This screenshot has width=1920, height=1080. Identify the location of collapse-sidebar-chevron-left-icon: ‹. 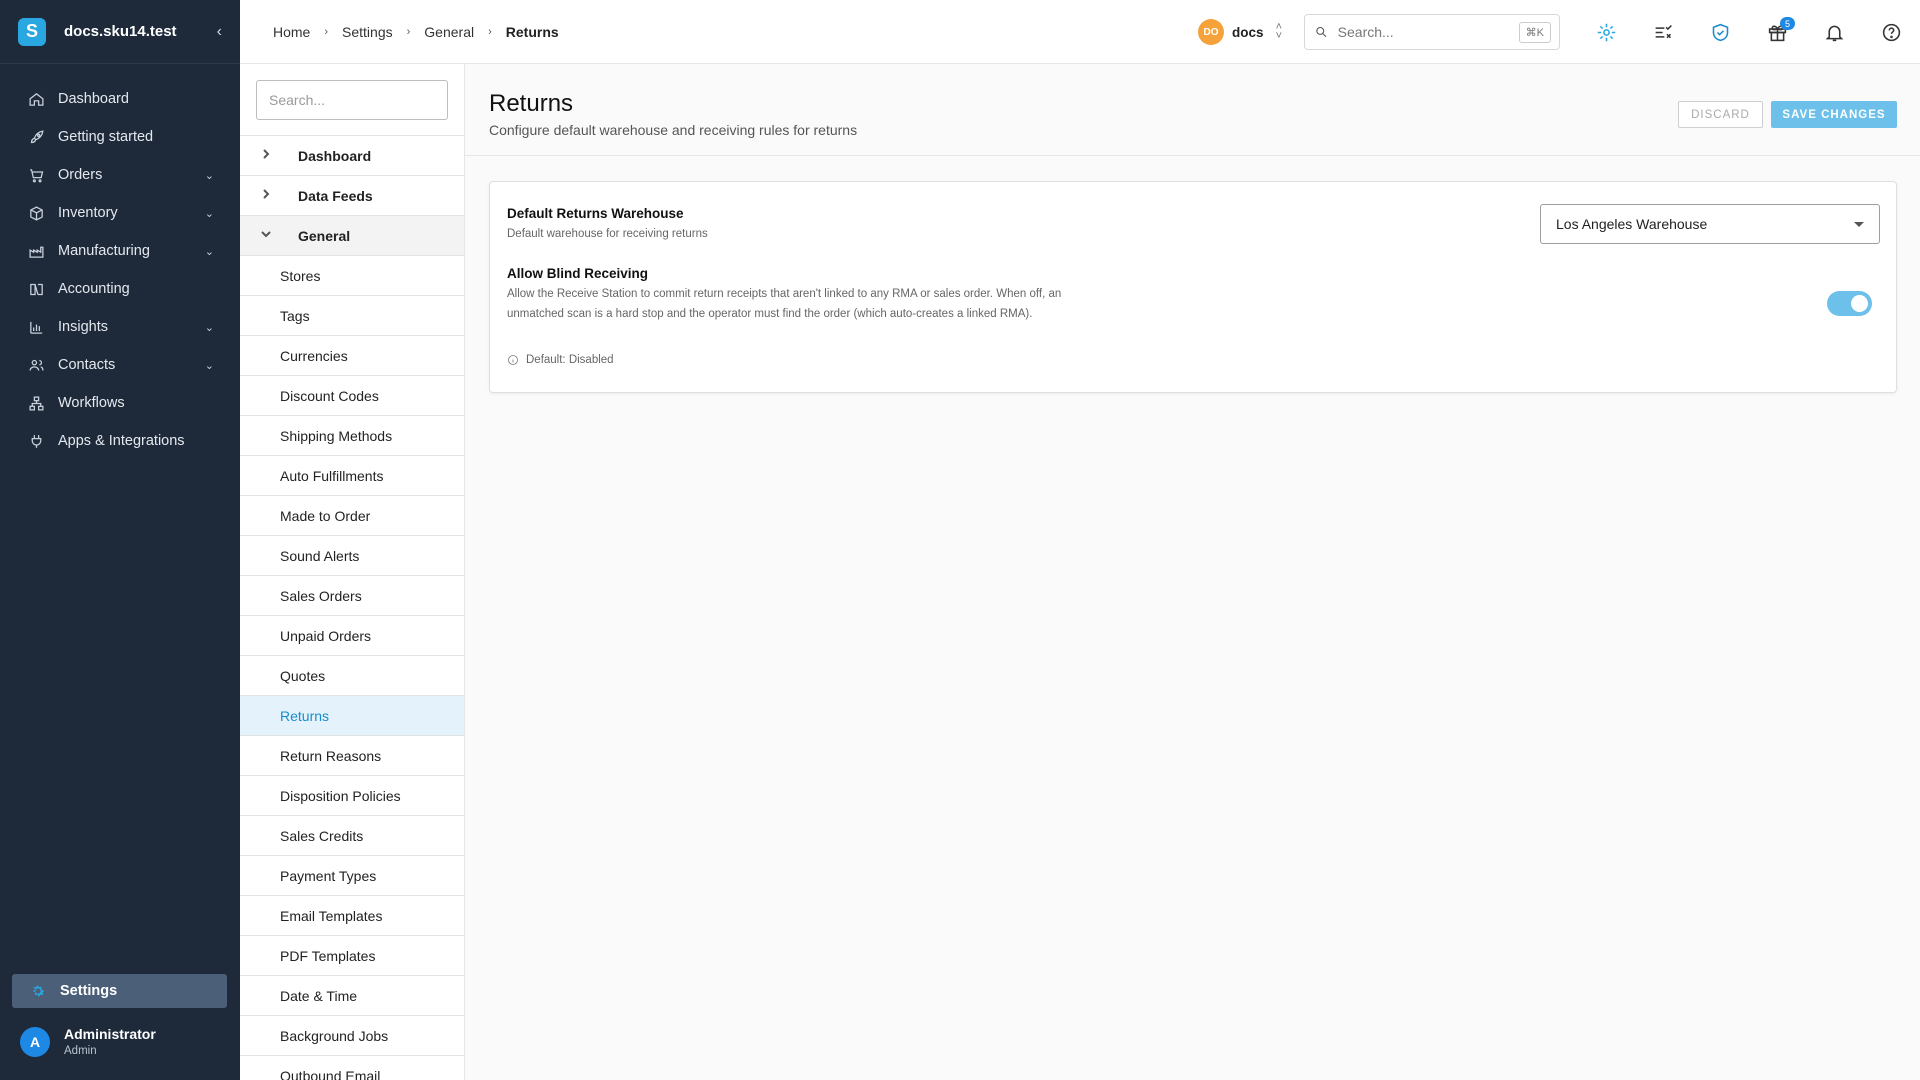
(219, 32).